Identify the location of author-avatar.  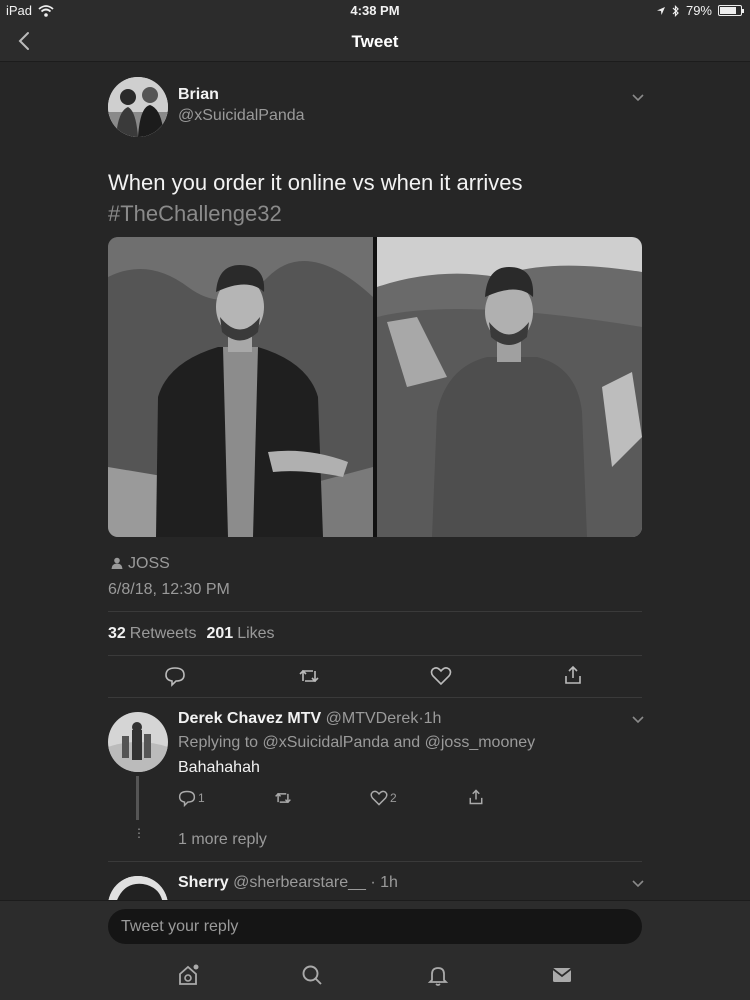
(138, 107).